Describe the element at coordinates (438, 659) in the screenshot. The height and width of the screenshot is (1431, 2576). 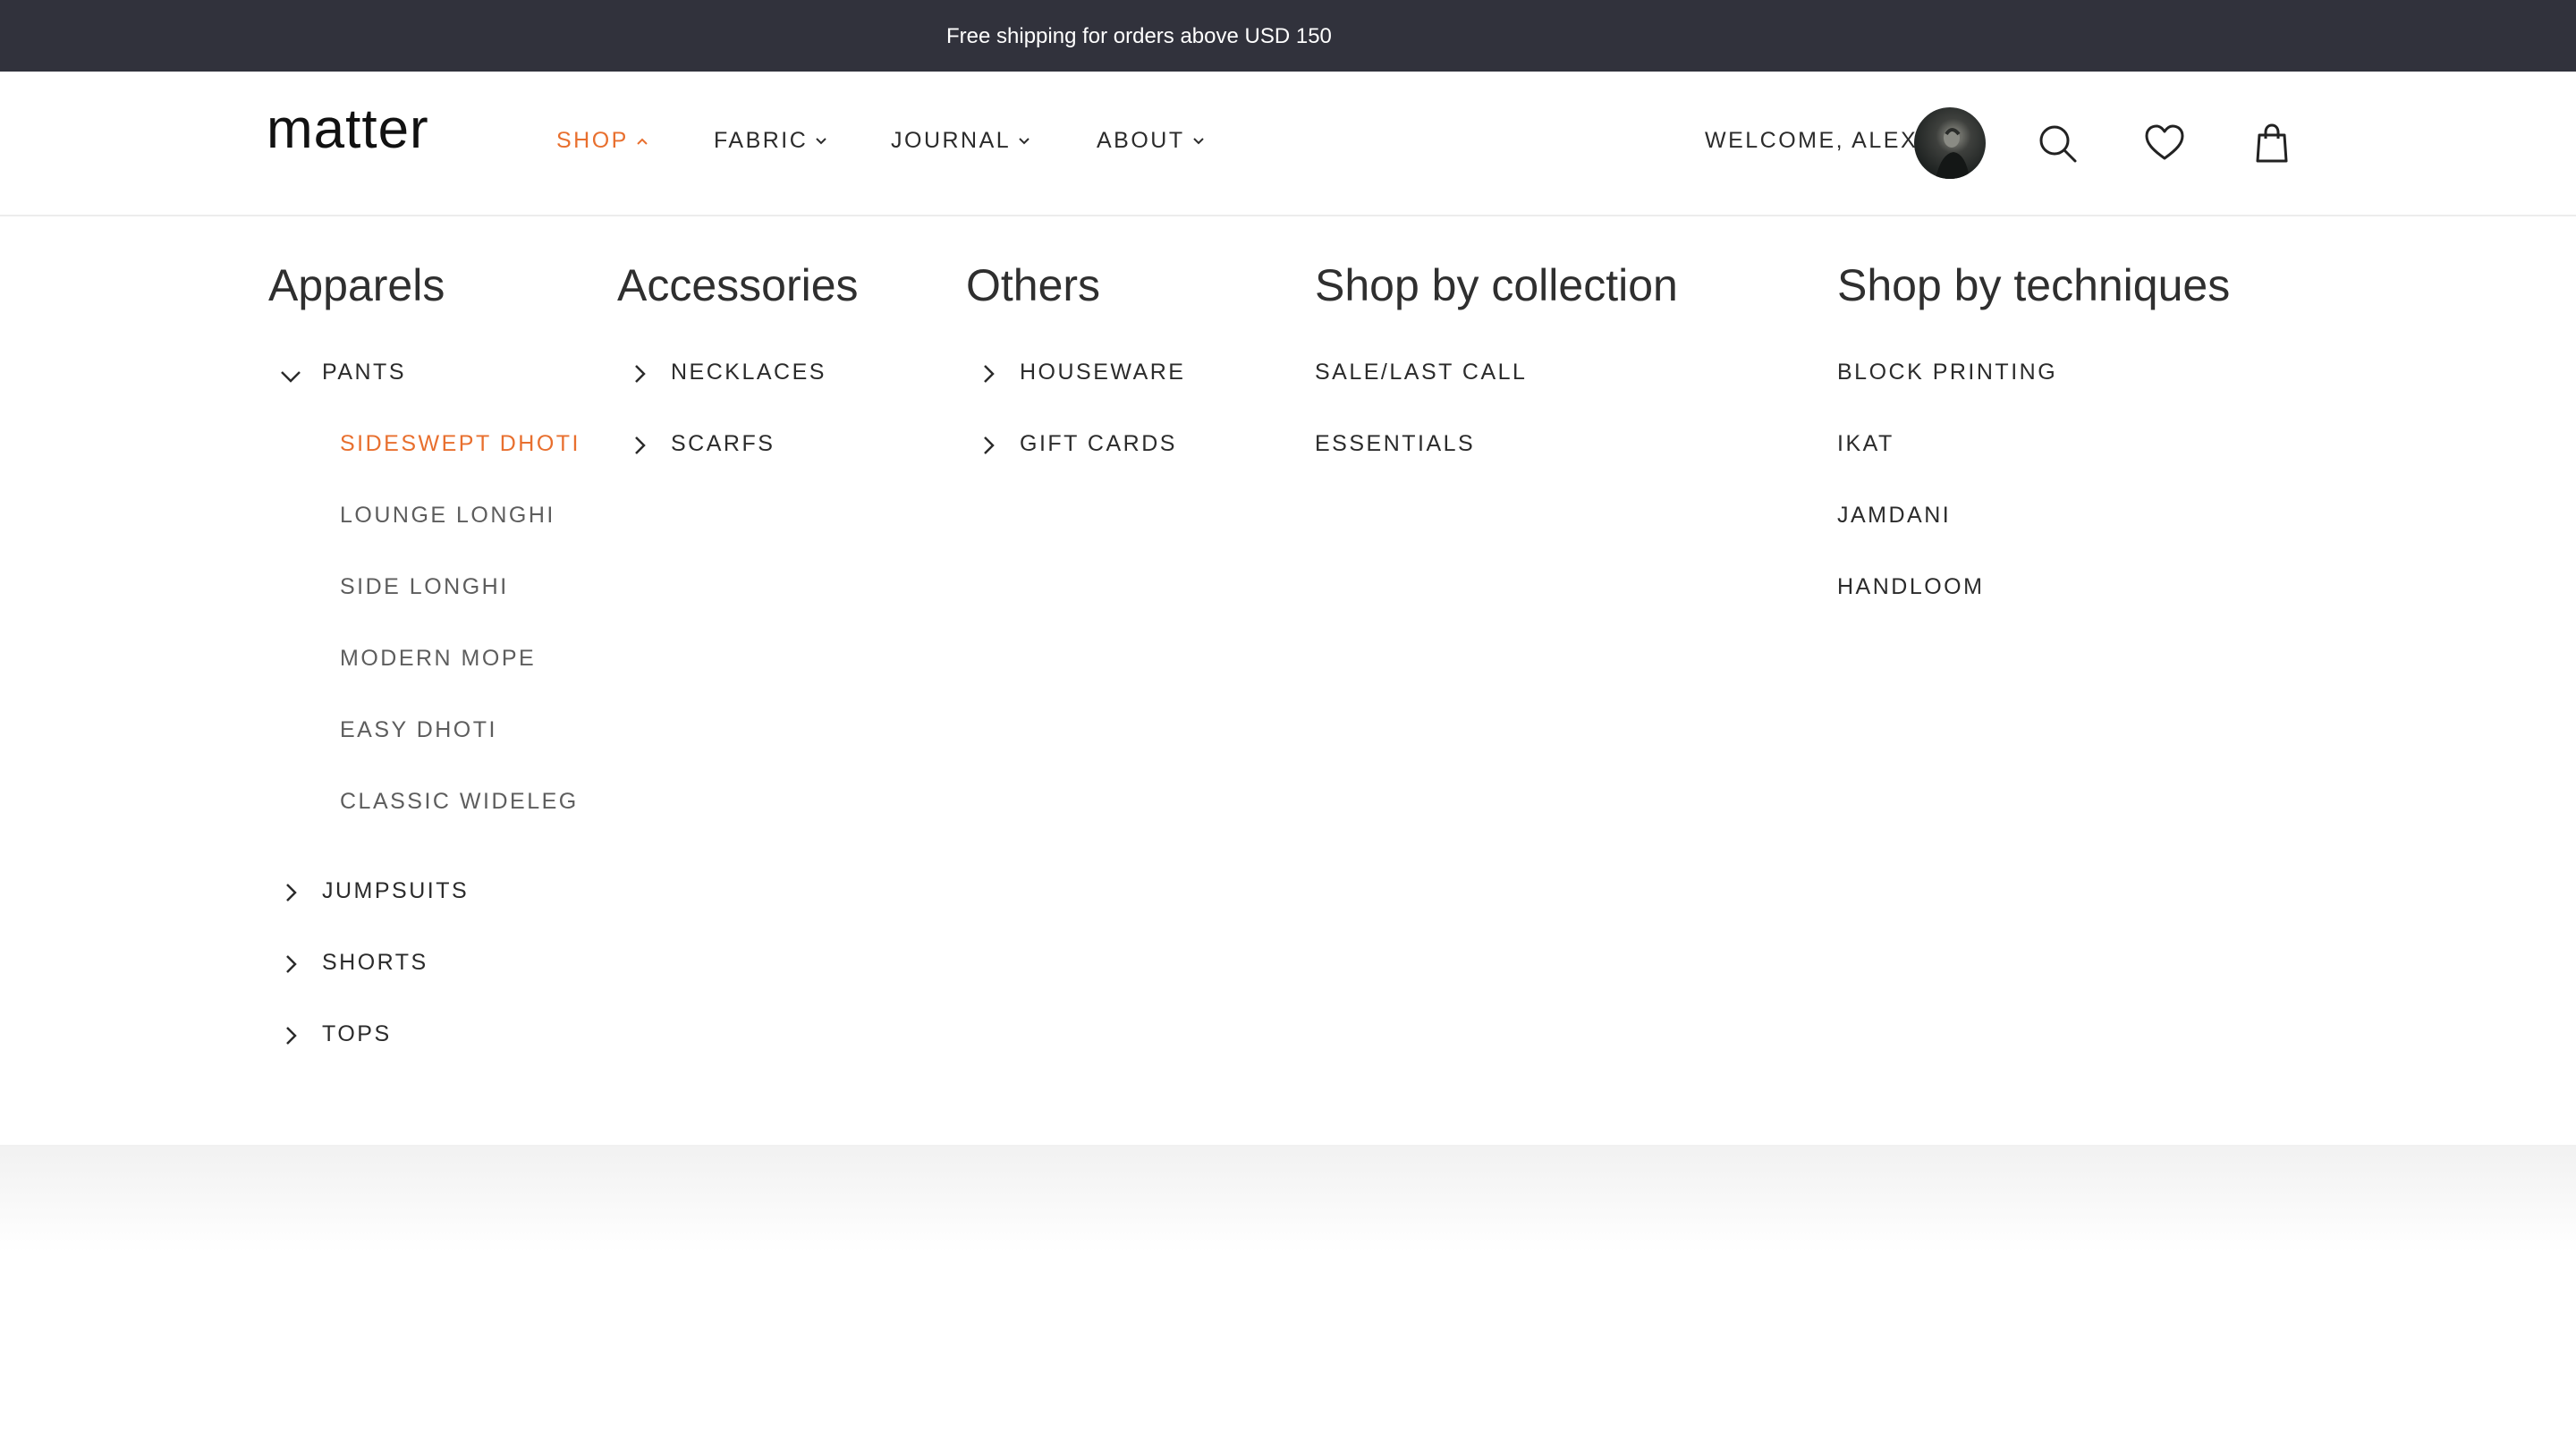
I see `menu-modern-mope: MODERN MOPE` at that location.